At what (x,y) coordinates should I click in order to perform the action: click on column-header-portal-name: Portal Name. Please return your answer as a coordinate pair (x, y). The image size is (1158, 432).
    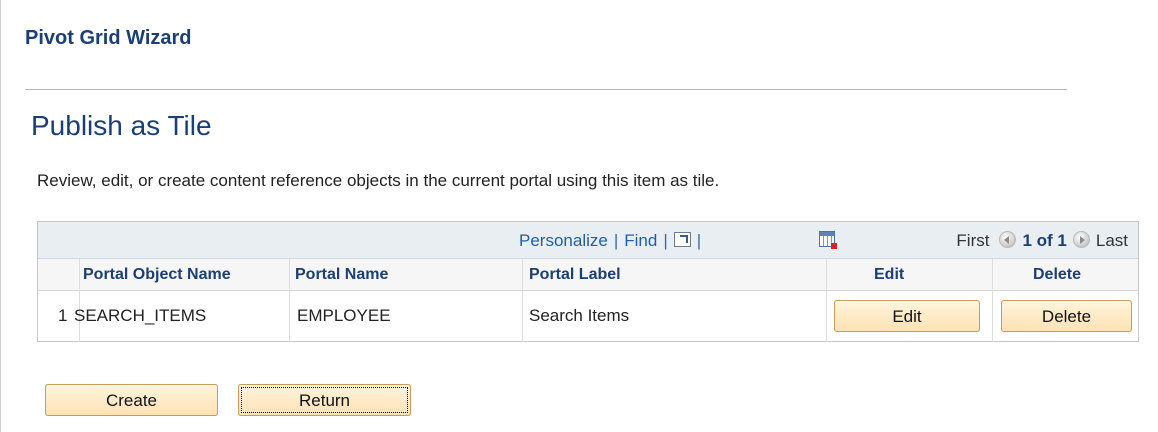
    Looking at the image, I should click on (342, 274).